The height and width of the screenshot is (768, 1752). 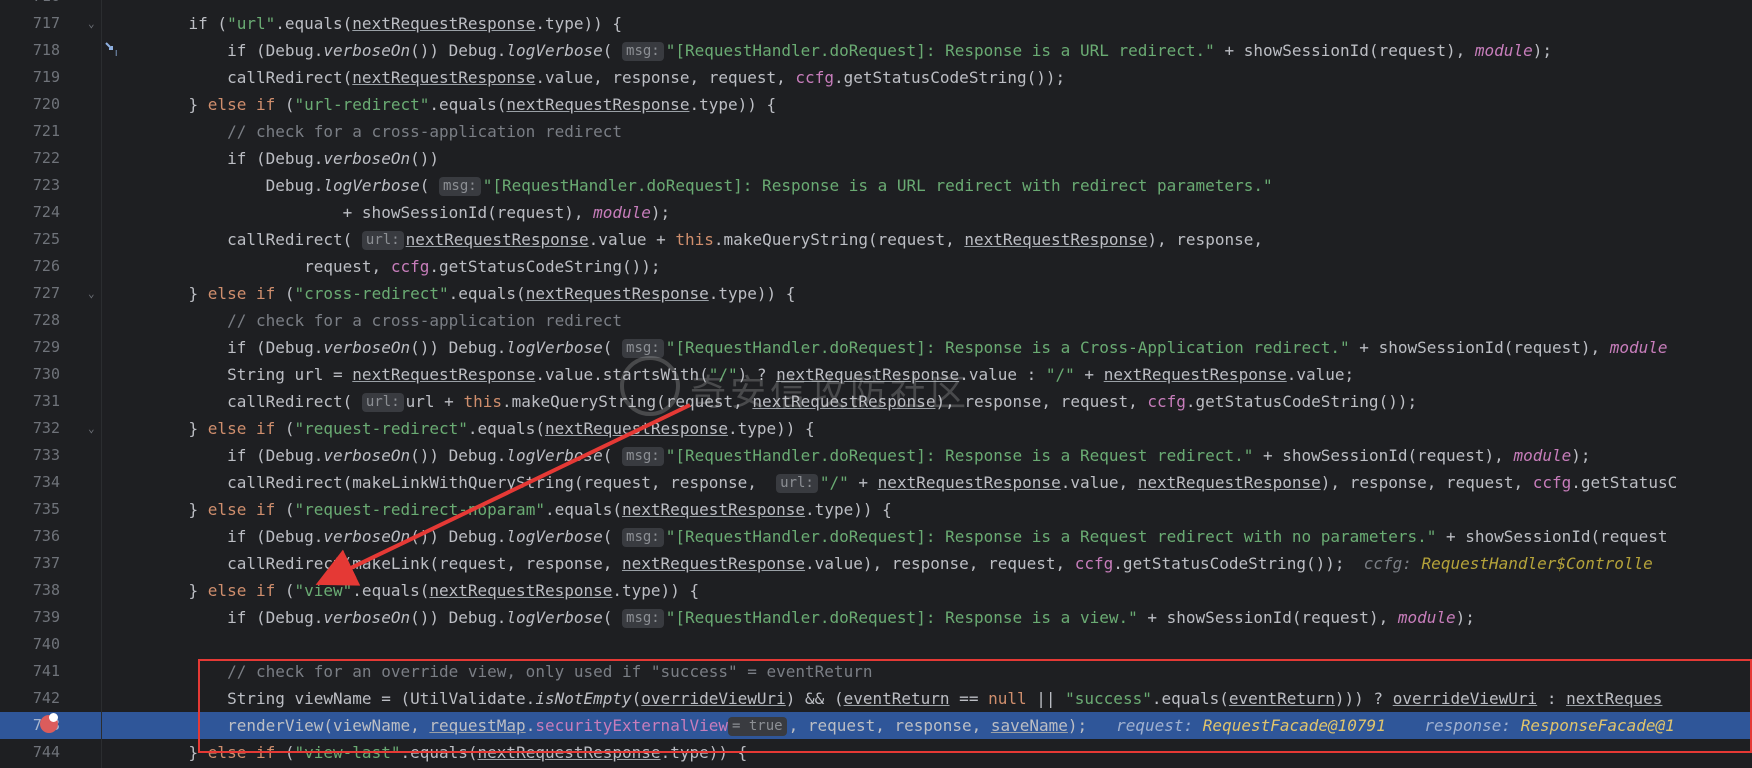 What do you see at coordinates (30, 185) in the screenshot?
I see `line-number: 723` at bounding box center [30, 185].